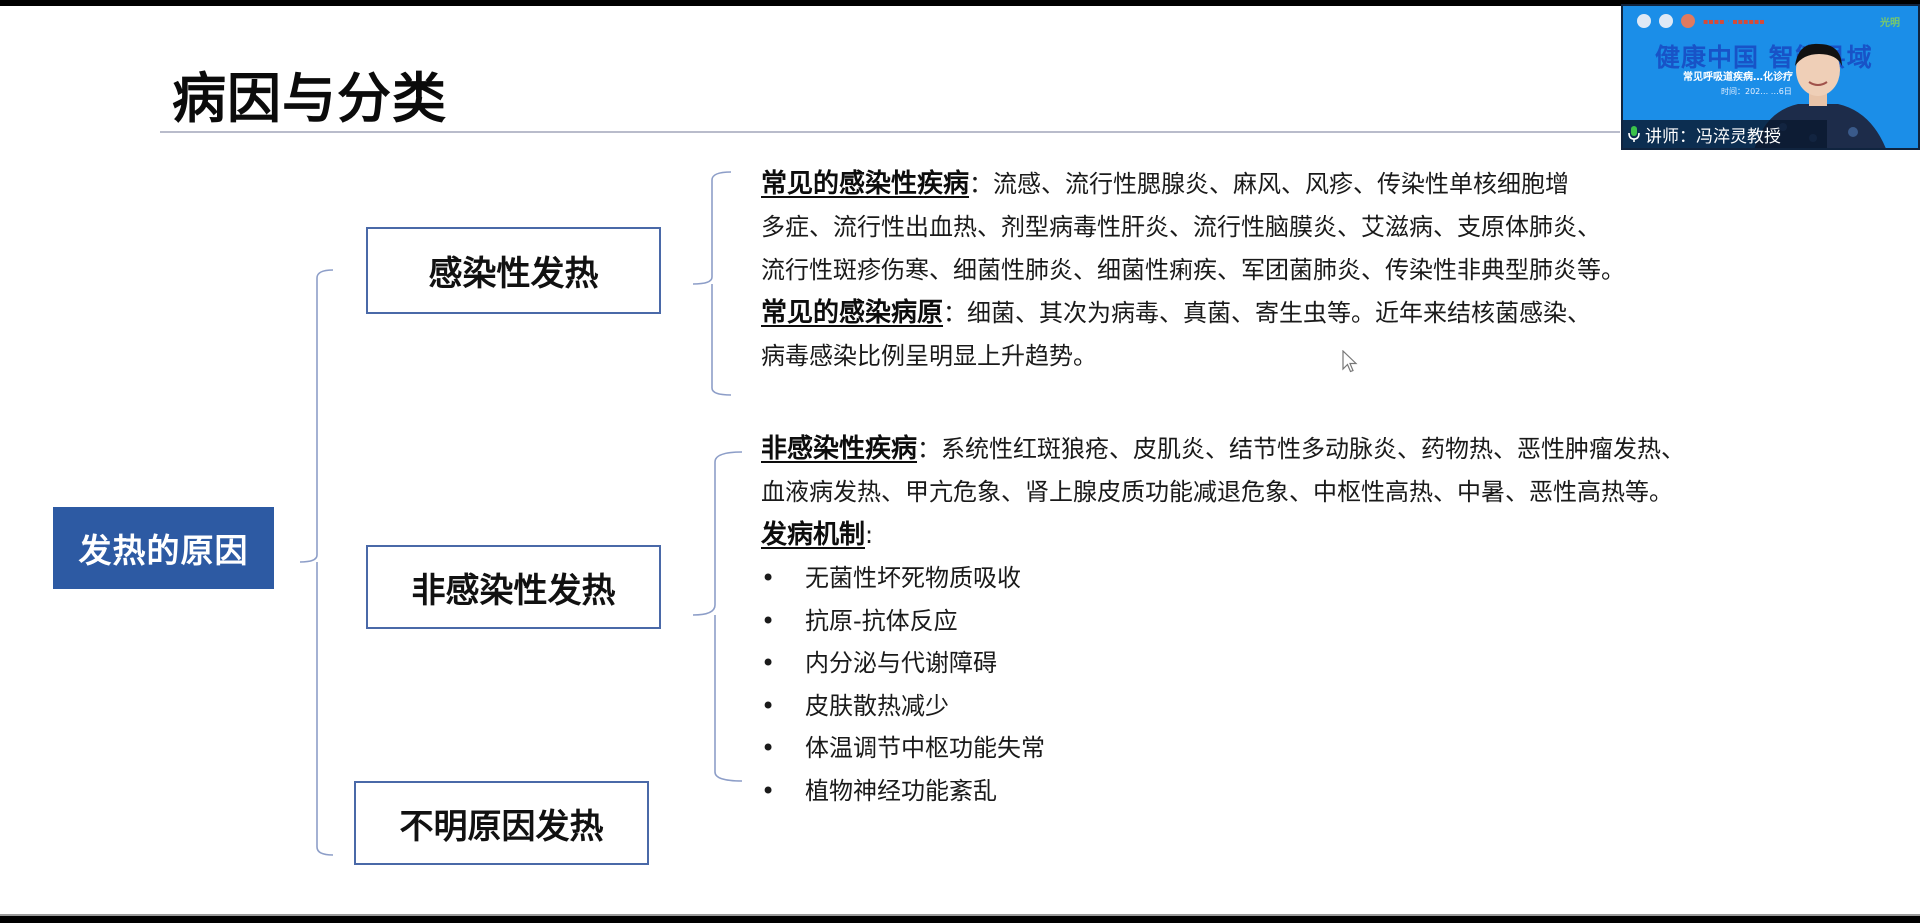 The width and height of the screenshot is (1920, 923). What do you see at coordinates (839, 449) in the screenshot?
I see `non-infectious-diseases-heading: 非感染性疾病` at bounding box center [839, 449].